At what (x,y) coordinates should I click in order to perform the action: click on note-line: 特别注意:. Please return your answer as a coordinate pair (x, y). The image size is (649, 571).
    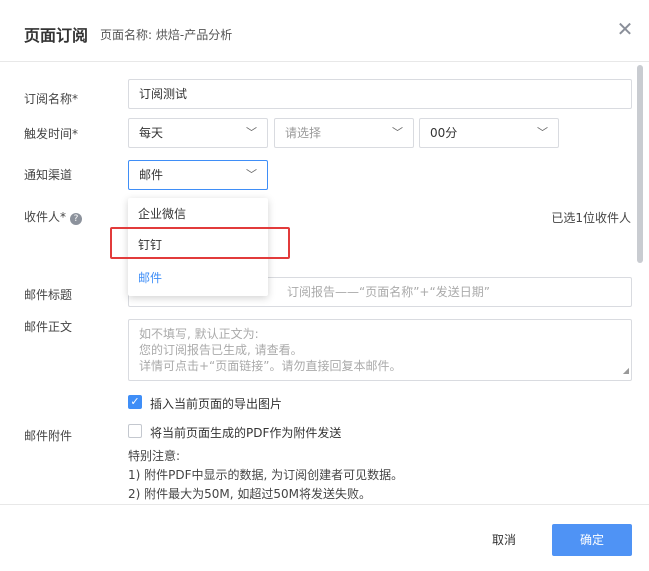
    Looking at the image, I should click on (154, 456).